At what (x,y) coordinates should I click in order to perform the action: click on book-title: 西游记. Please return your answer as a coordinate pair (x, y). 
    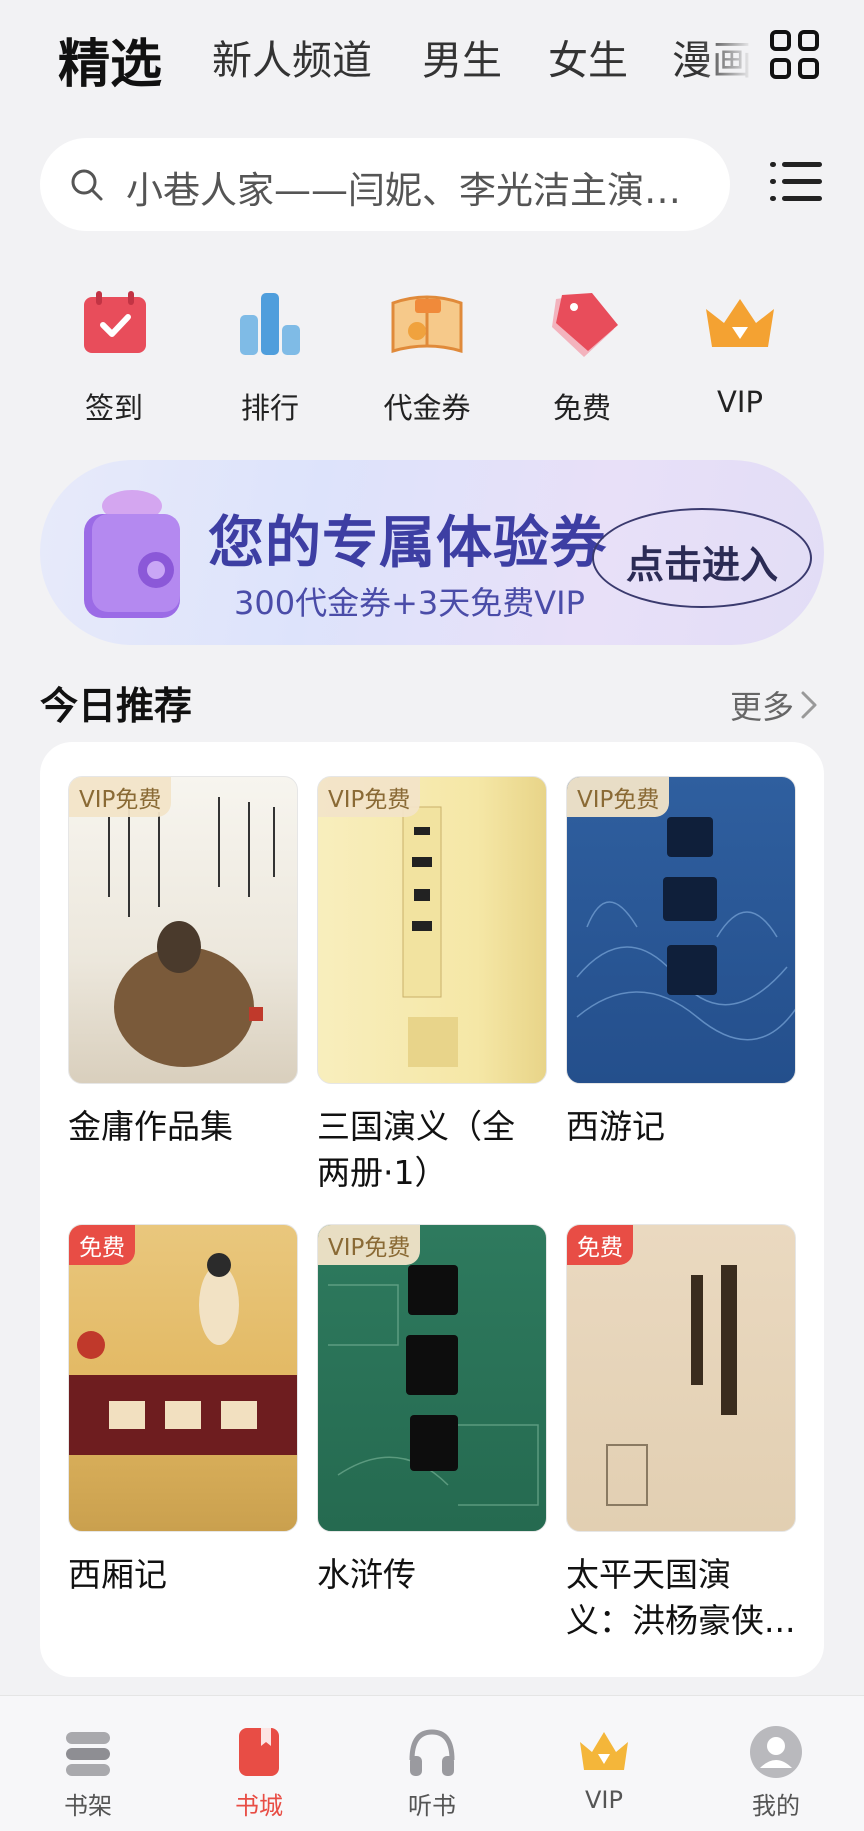
    Looking at the image, I should click on (615, 1126).